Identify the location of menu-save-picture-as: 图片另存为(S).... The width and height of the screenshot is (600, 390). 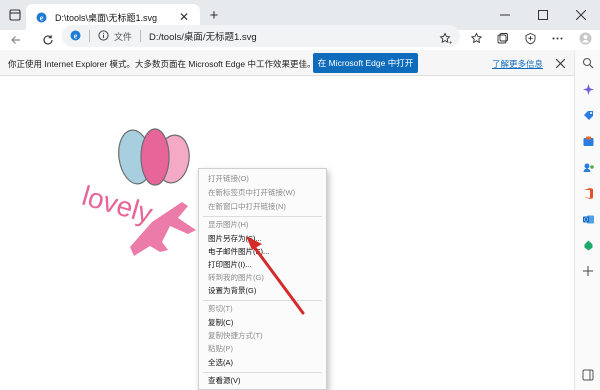
(262, 239).